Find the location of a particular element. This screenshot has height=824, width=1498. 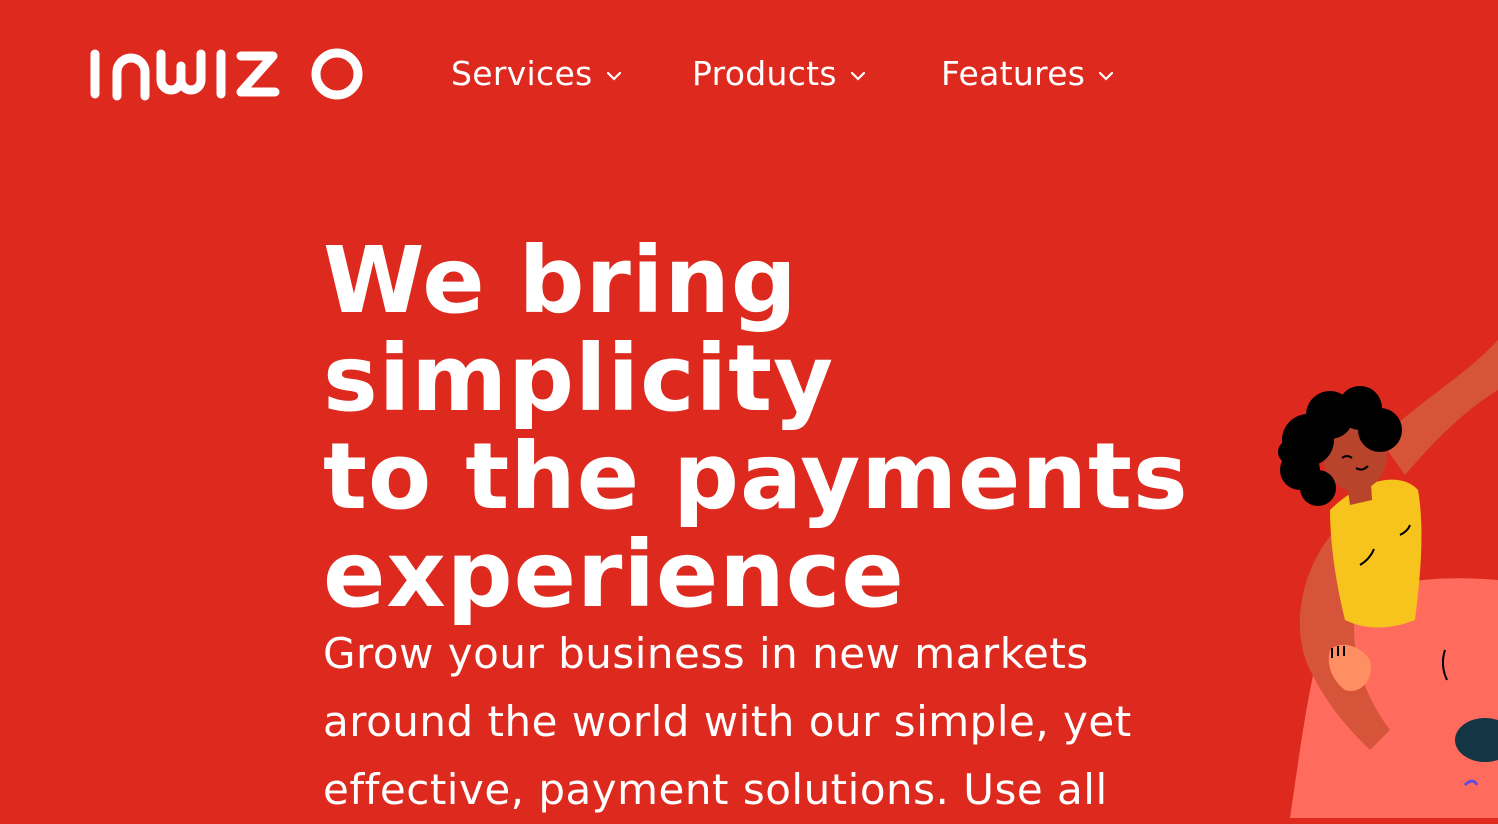

nav-features: Features is located at coordinates (1028, 74).